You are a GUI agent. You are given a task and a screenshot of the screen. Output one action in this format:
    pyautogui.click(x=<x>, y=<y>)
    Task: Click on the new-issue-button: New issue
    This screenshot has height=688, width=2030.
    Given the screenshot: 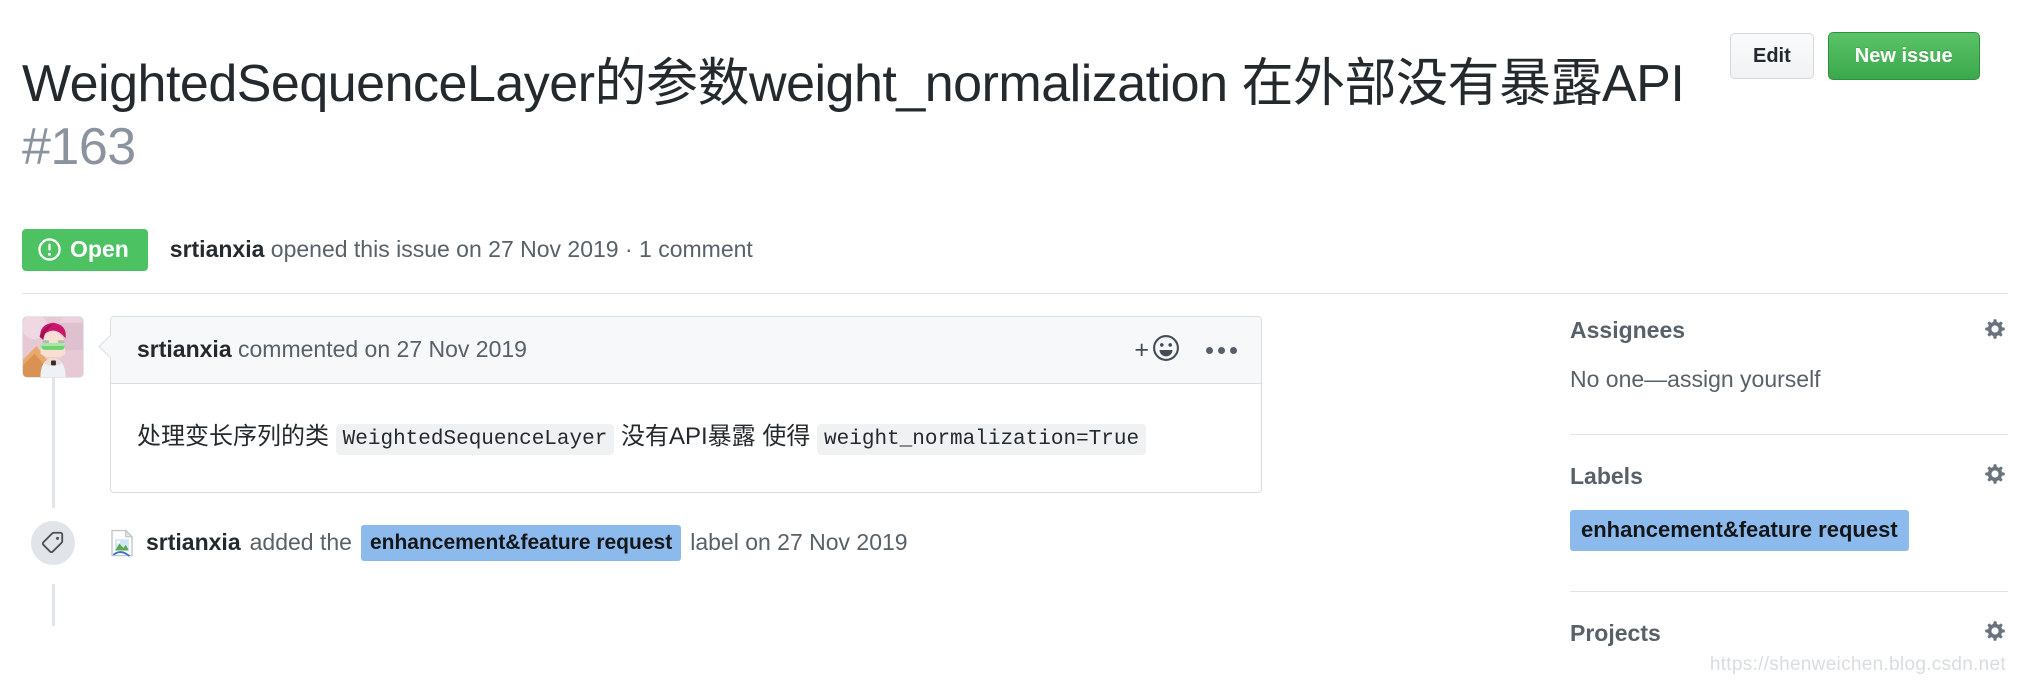 What is the action you would take?
    pyautogui.click(x=1903, y=56)
    